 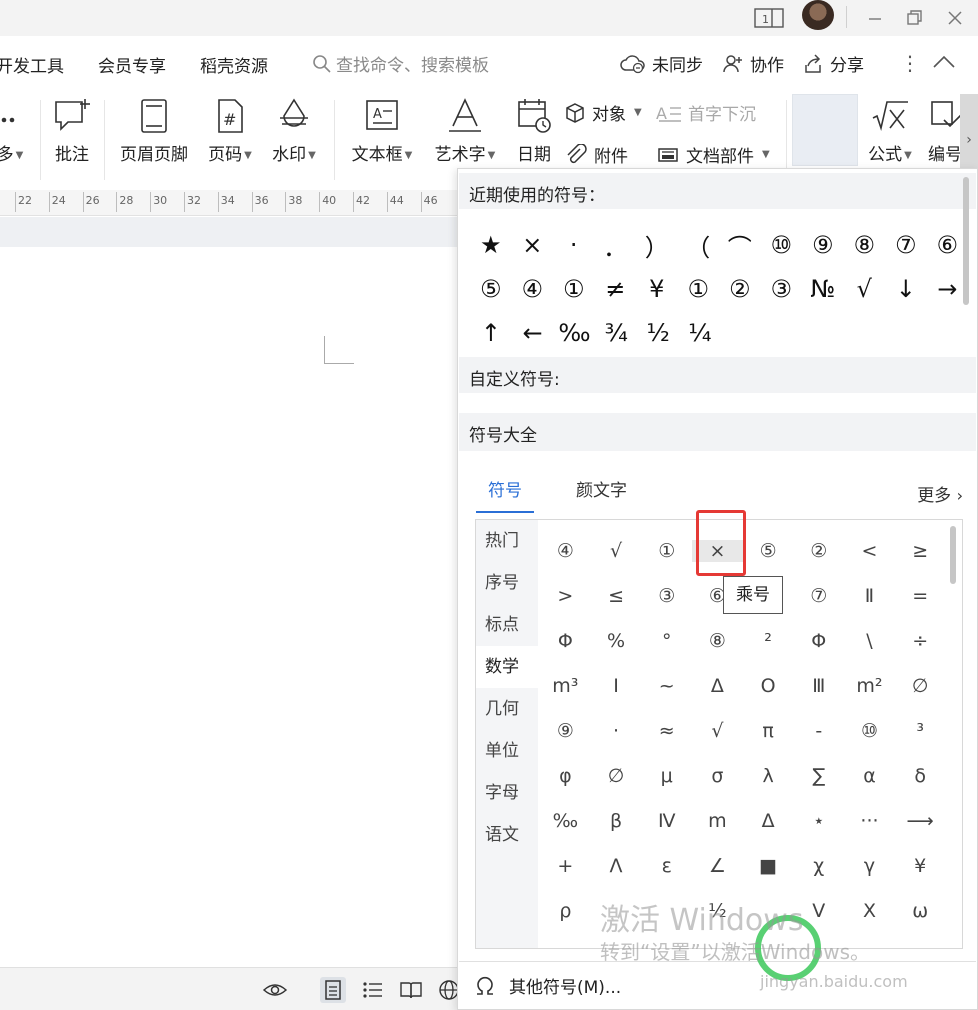 What do you see at coordinates (234, 64) in the screenshot?
I see `menu-docer-resources: 稻壳资源` at bounding box center [234, 64].